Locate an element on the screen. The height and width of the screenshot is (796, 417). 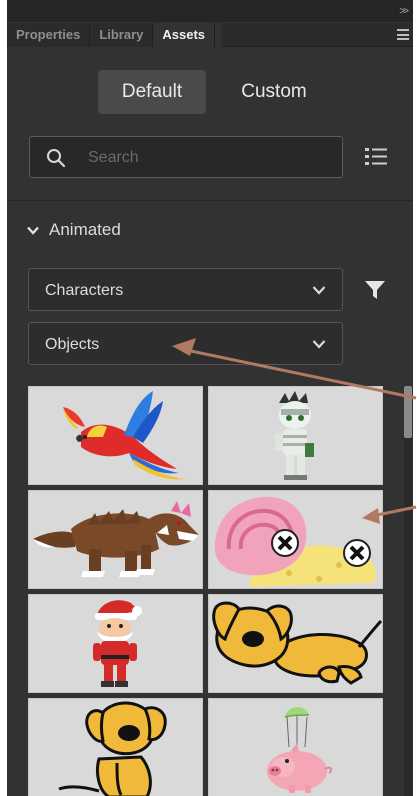
search-icon is located at coordinates (56, 158).